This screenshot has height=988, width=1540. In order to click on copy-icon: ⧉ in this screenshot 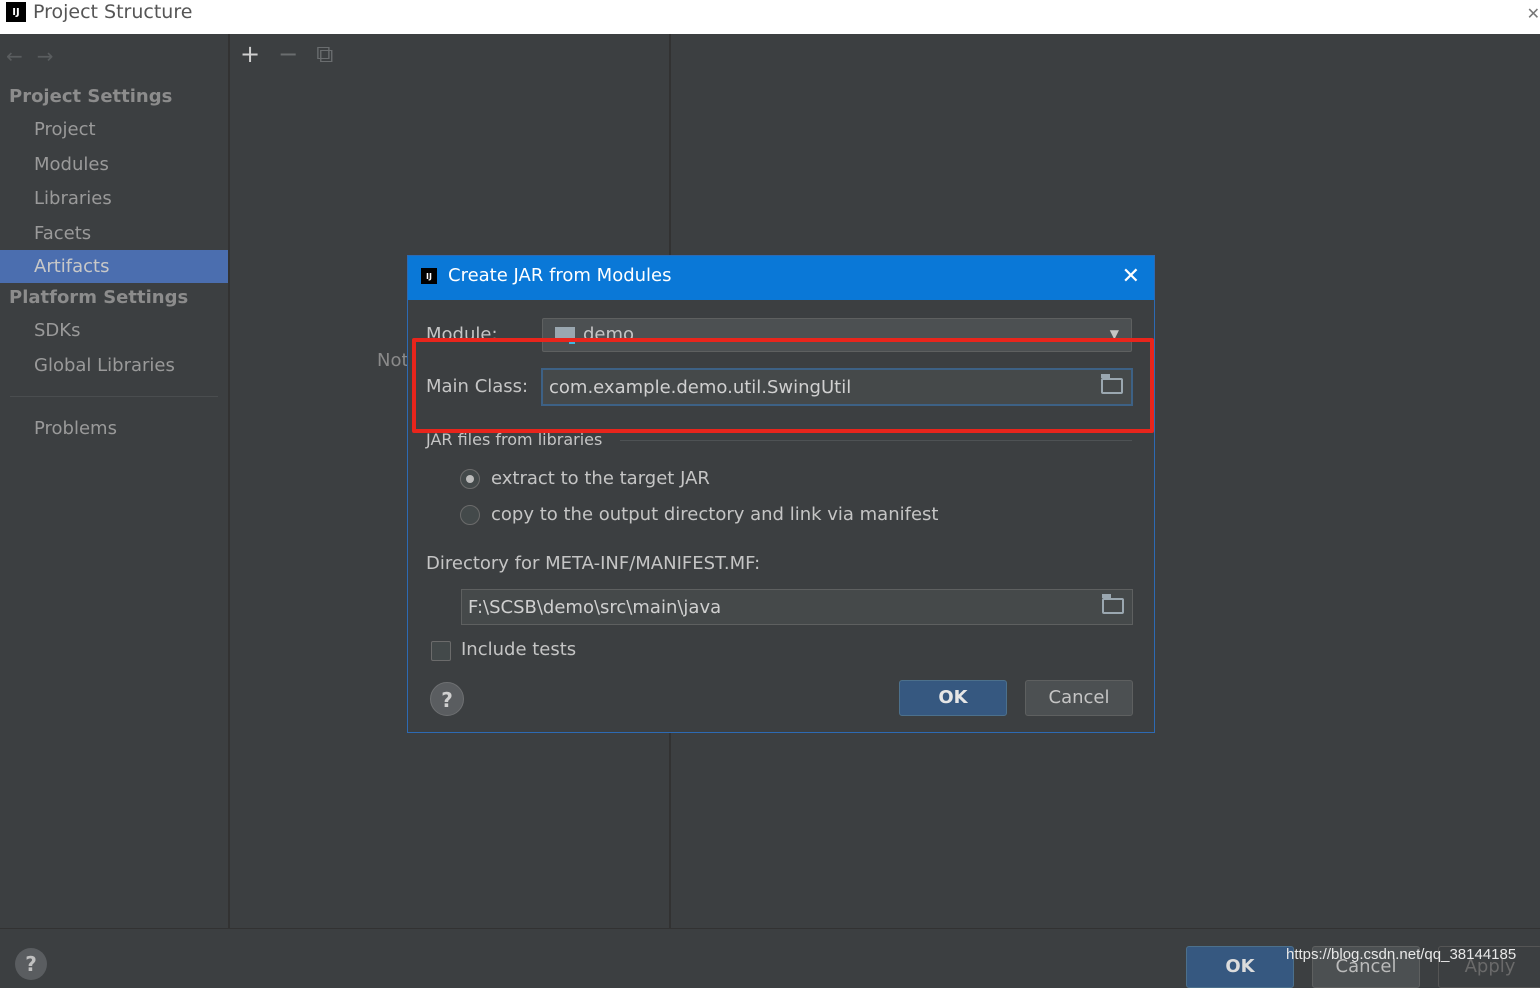, I will do `click(324, 54)`.